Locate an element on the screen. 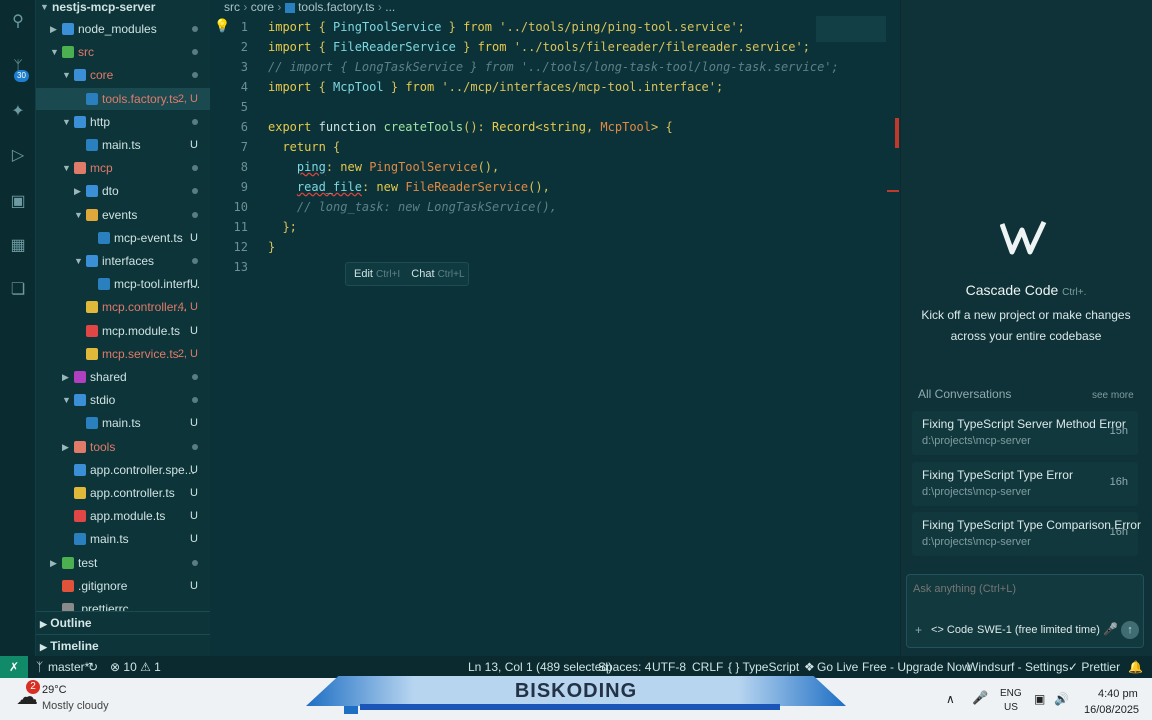 This screenshot has width=1152, height=720. tree-item: app.controller.ts U is located at coordinates (123, 493).